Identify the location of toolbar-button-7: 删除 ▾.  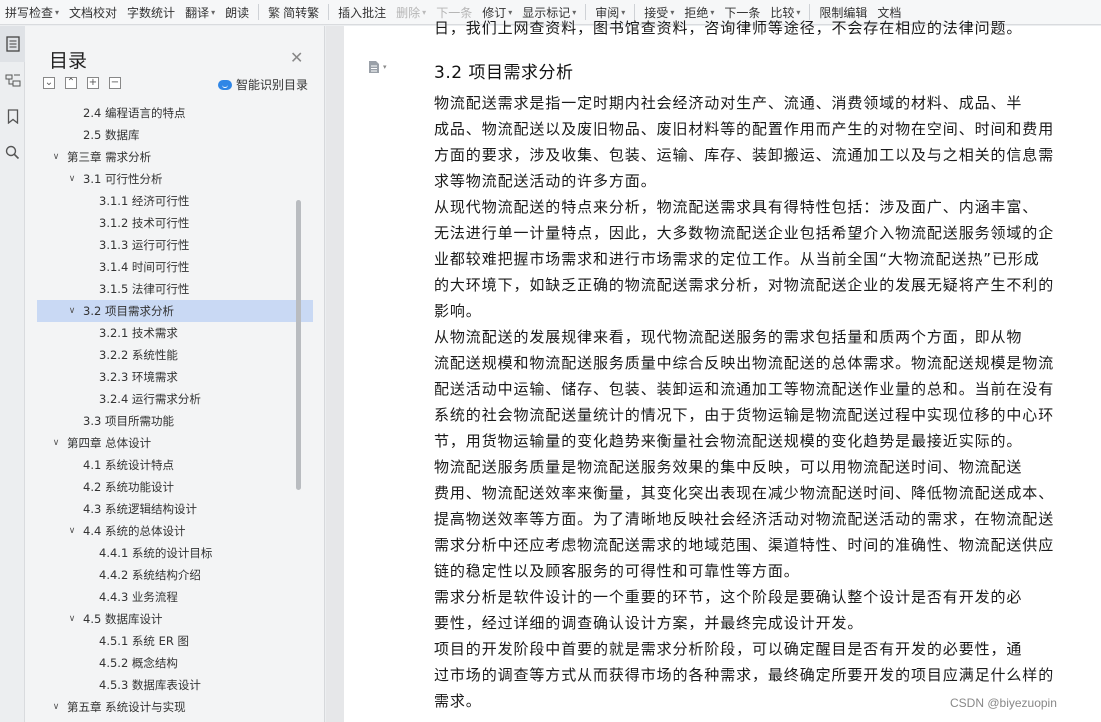
(411, 12).